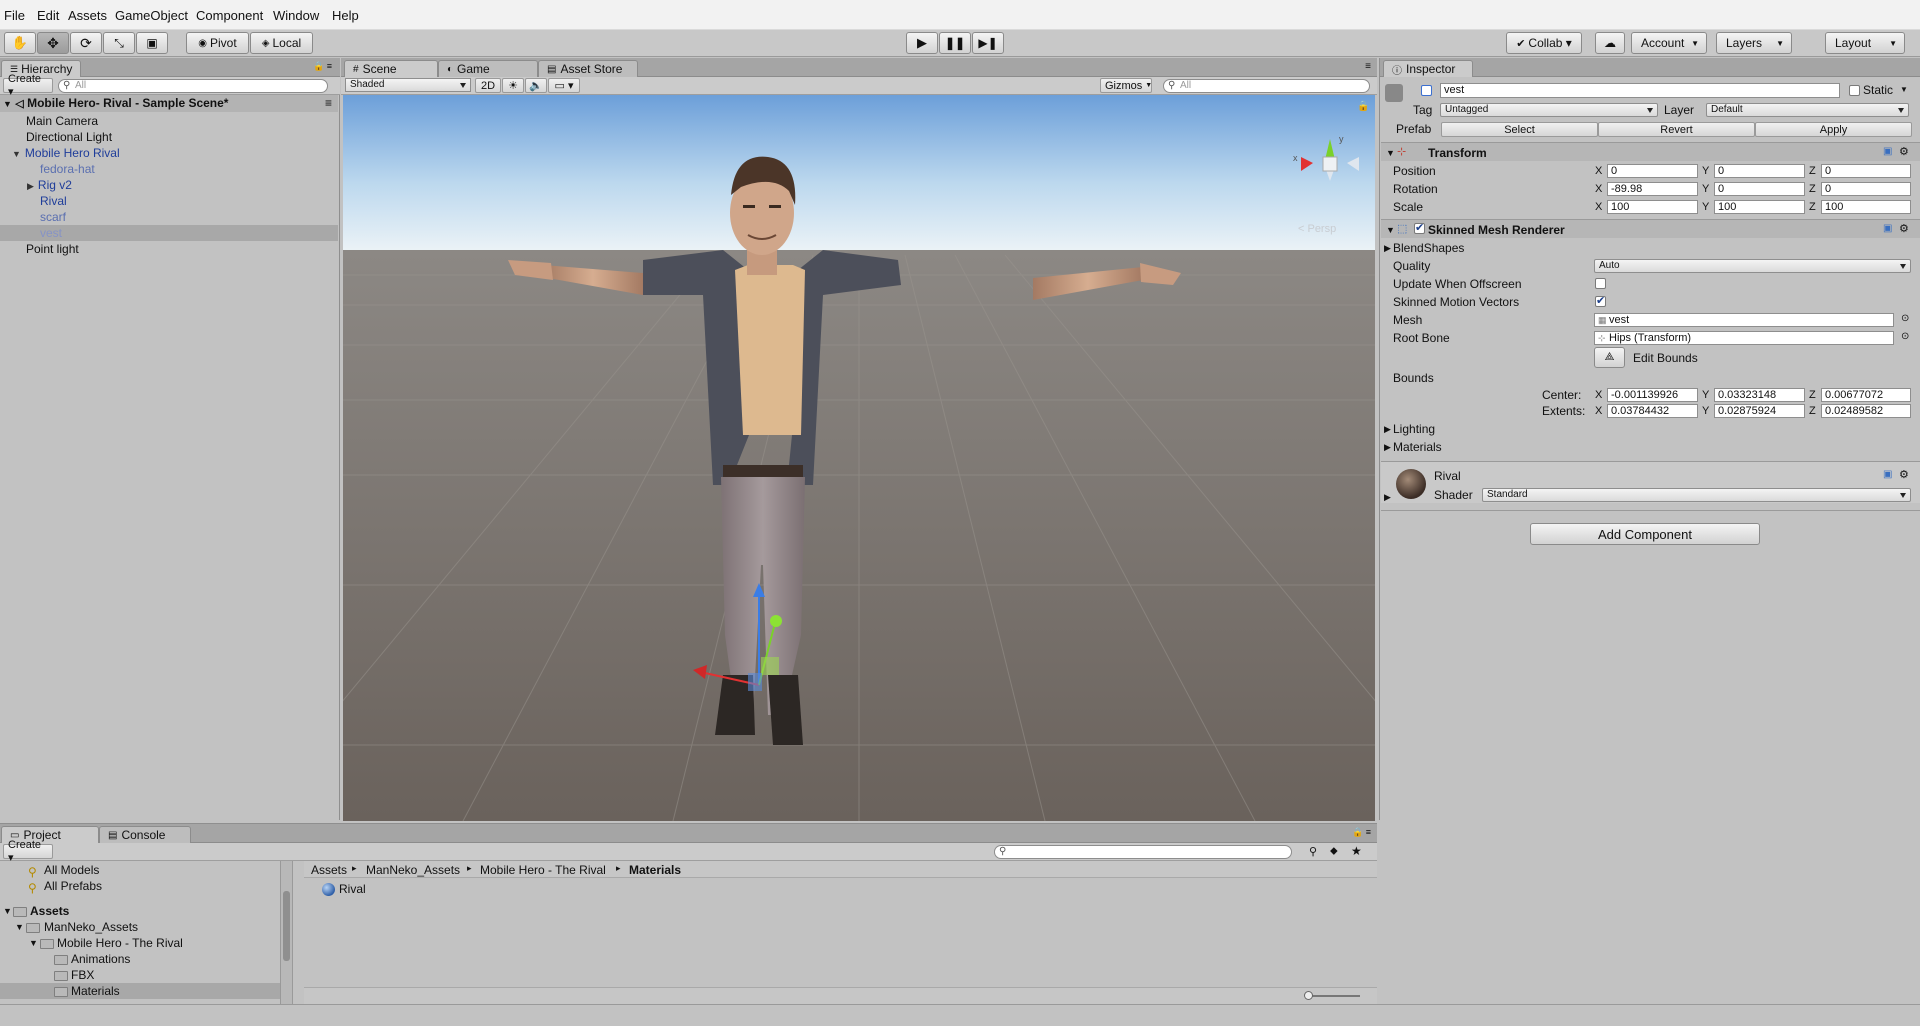 This screenshot has width=1920, height=1026. Describe the element at coordinates (169, 137) in the screenshot. I see `hierarchy-item: Directional Light` at that location.